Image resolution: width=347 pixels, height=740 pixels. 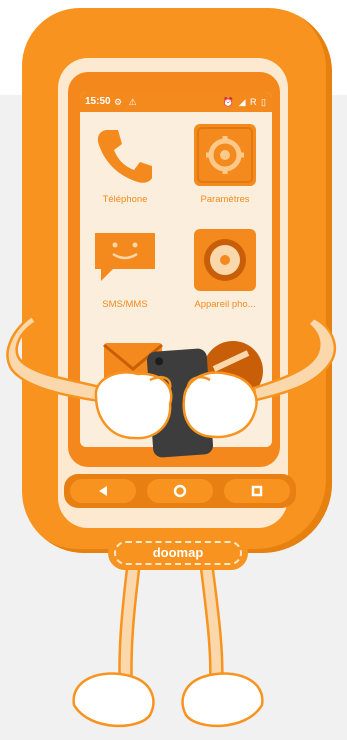 I want to click on right-hand, so click(x=220, y=405).